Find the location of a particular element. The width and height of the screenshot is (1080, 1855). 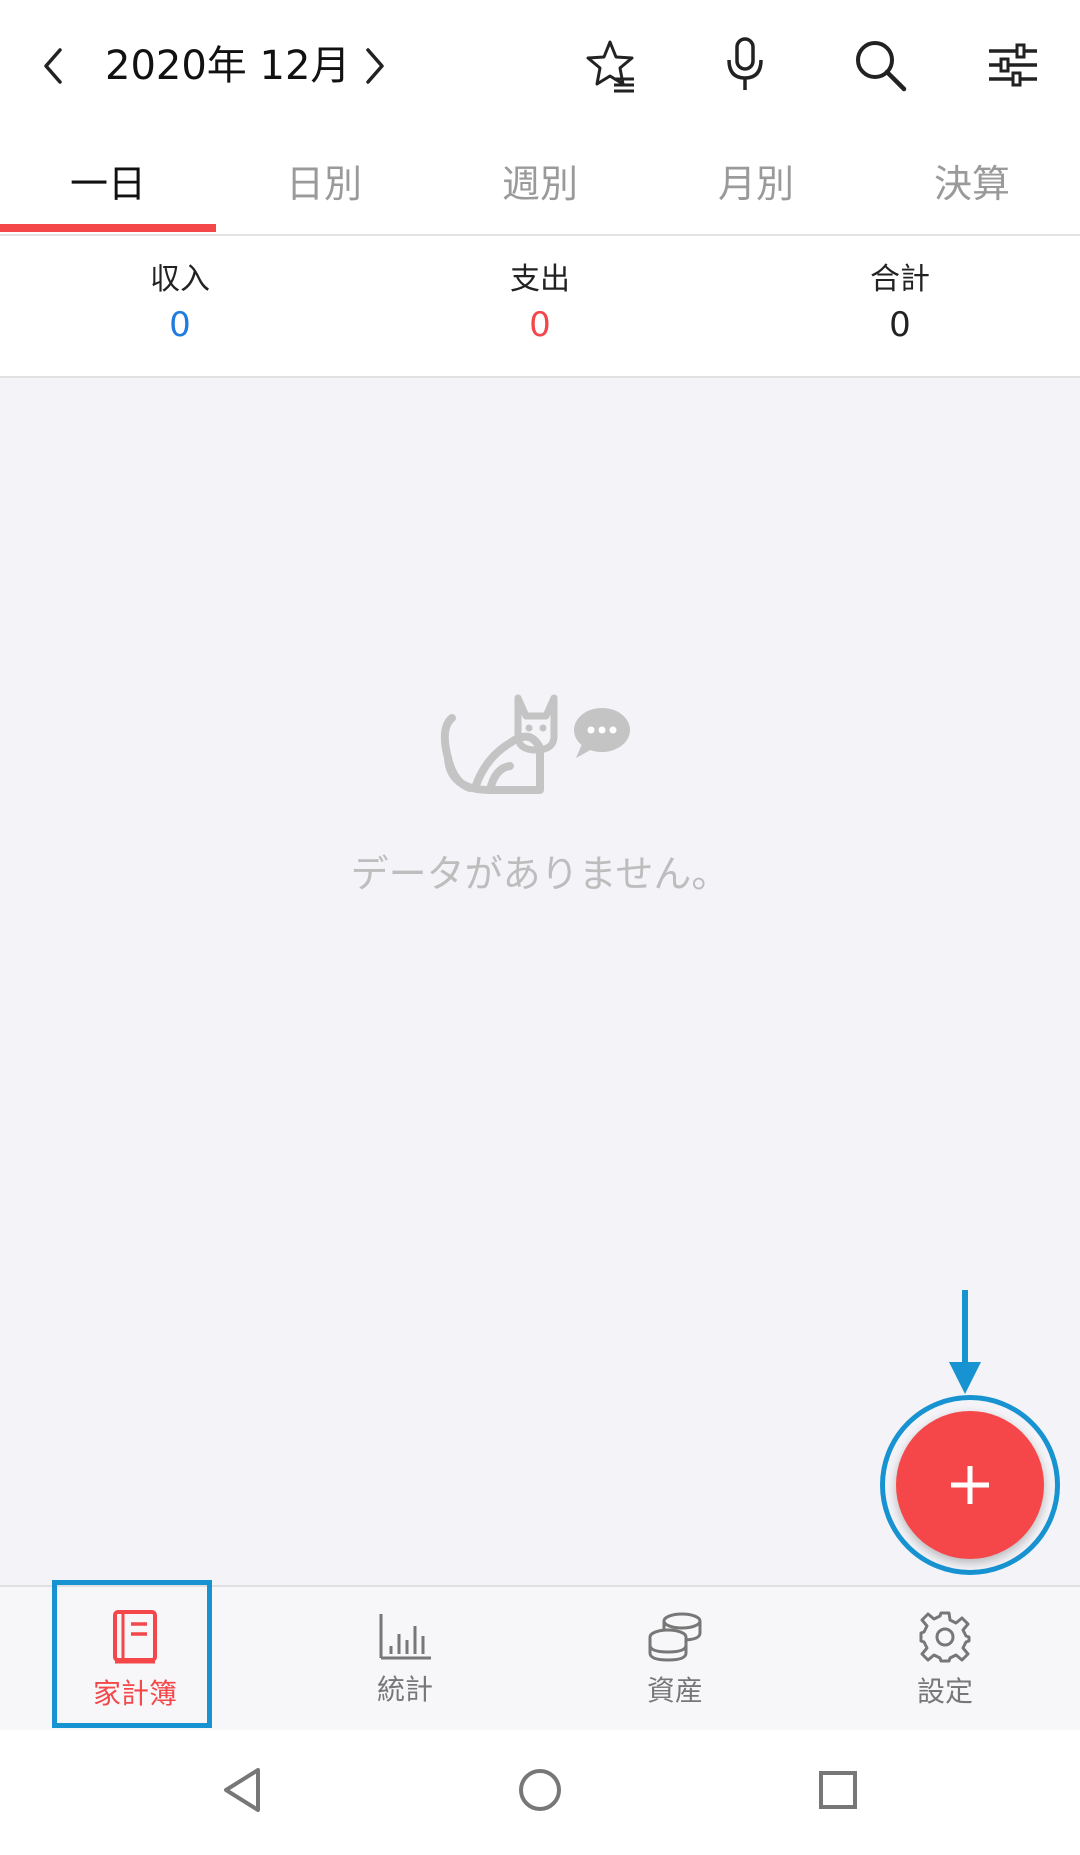

nav-settings: 設定 is located at coordinates (945, 1659).